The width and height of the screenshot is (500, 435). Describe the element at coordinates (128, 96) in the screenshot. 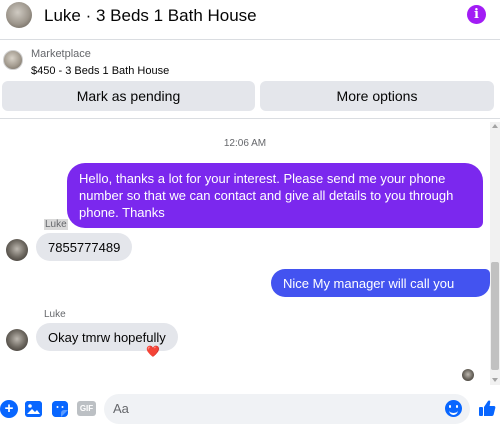

I see `mark-as-pending-button: Mark as pending` at that location.